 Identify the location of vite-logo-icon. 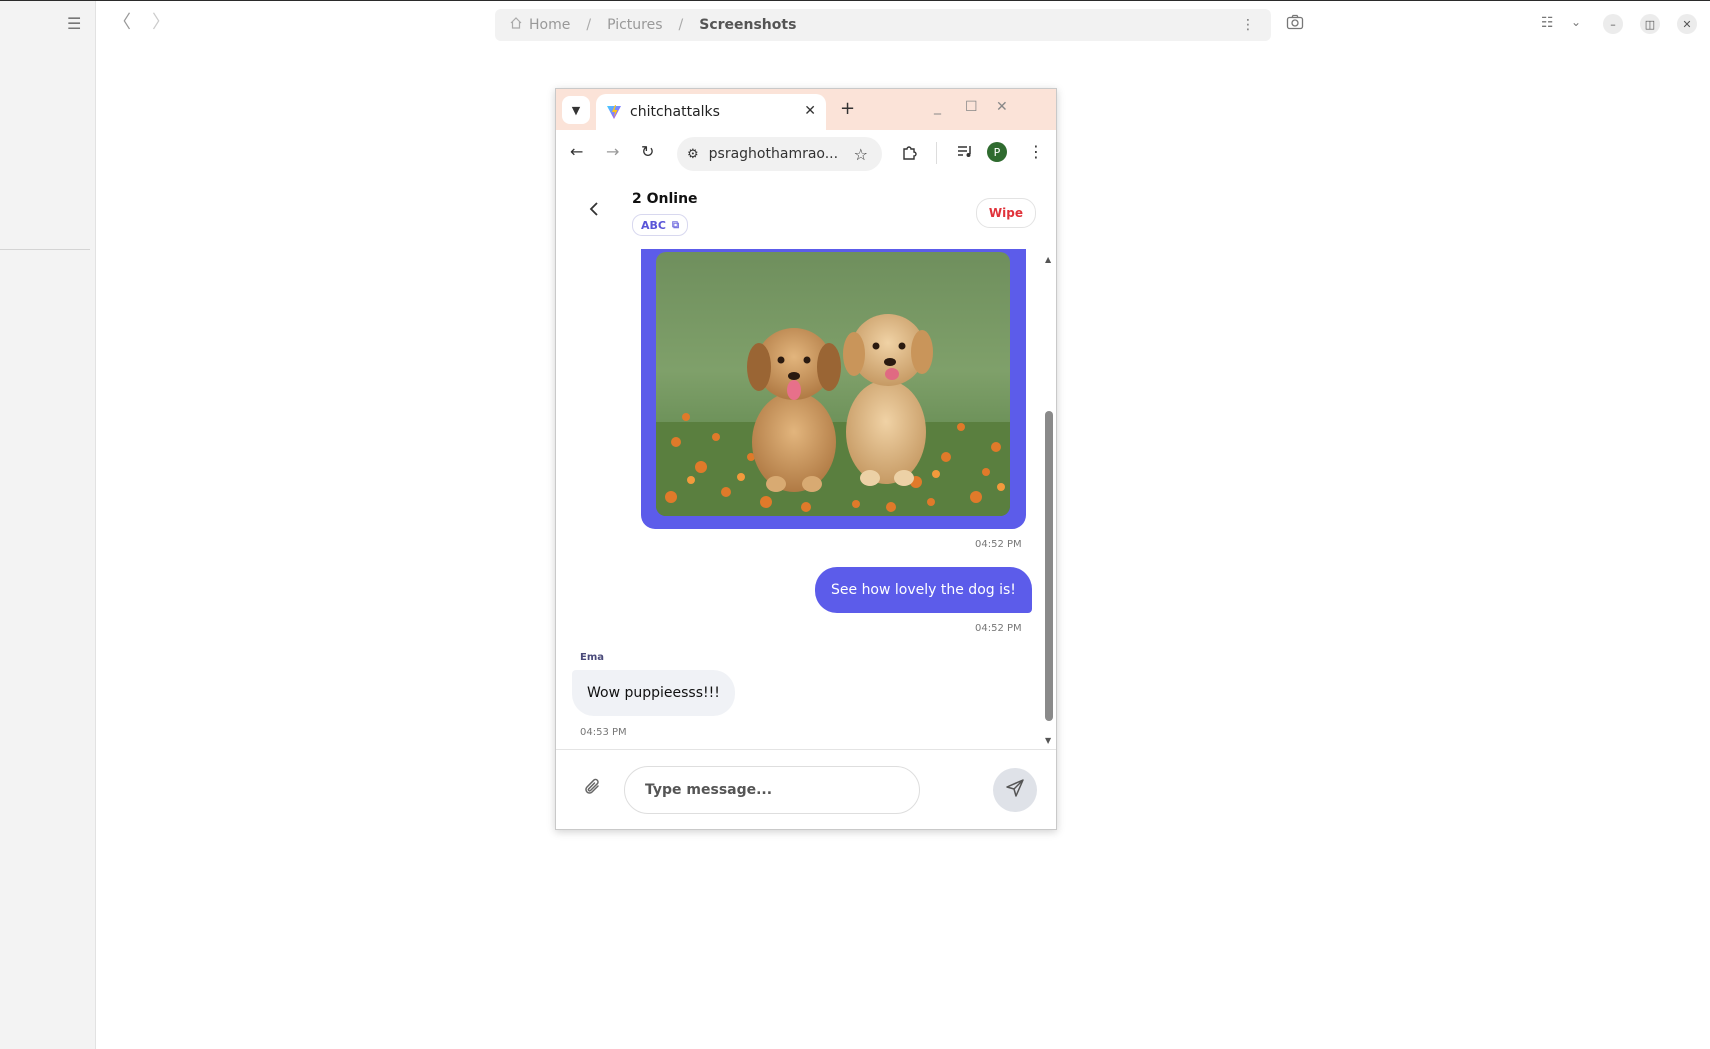
(614, 112).